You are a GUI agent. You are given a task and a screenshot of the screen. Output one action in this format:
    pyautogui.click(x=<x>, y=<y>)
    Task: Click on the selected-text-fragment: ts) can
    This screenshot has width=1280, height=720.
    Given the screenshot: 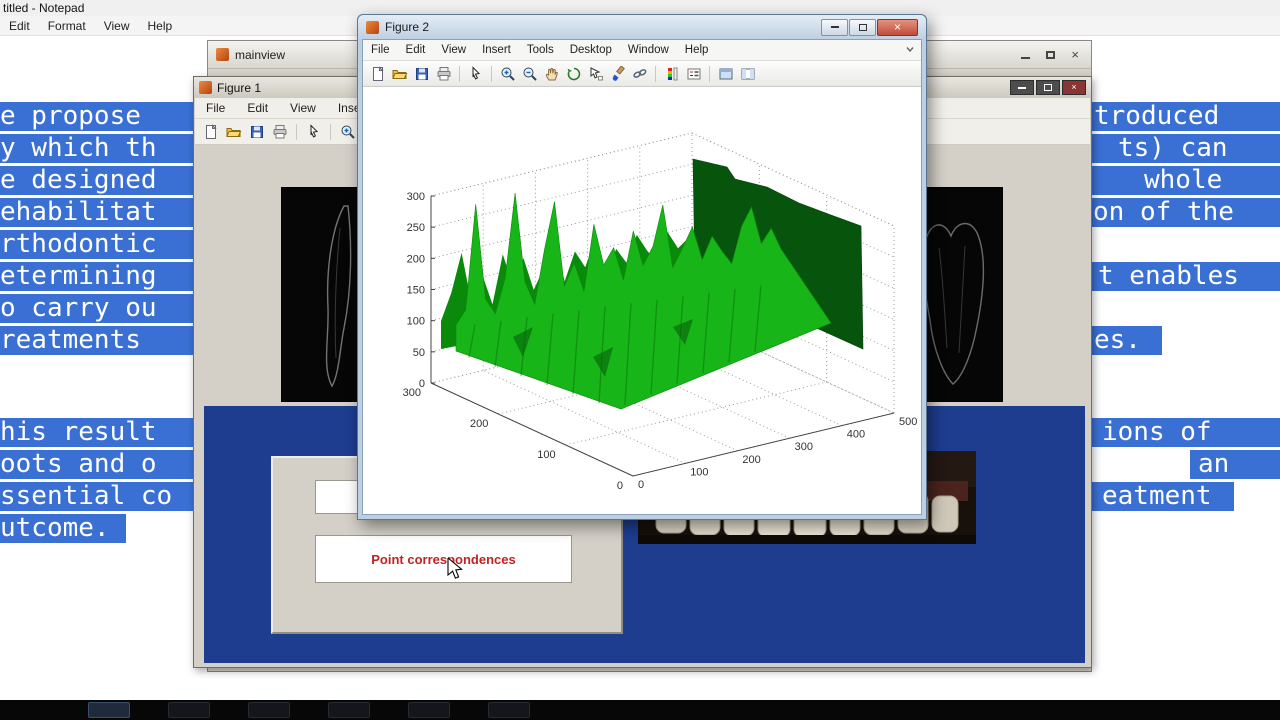 What is the action you would take?
    pyautogui.click(x=1186, y=148)
    